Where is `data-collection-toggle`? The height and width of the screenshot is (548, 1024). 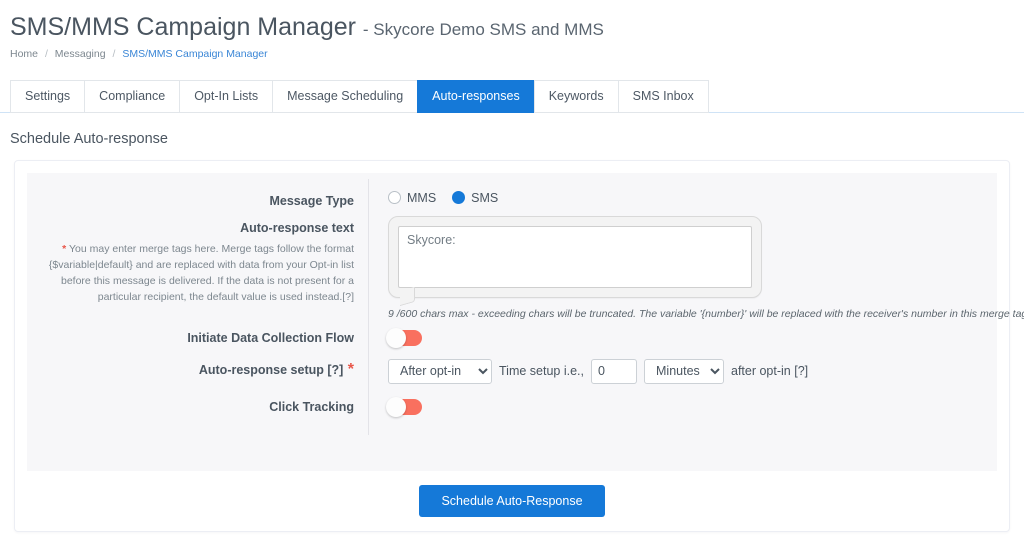
data-collection-toggle is located at coordinates (404, 337).